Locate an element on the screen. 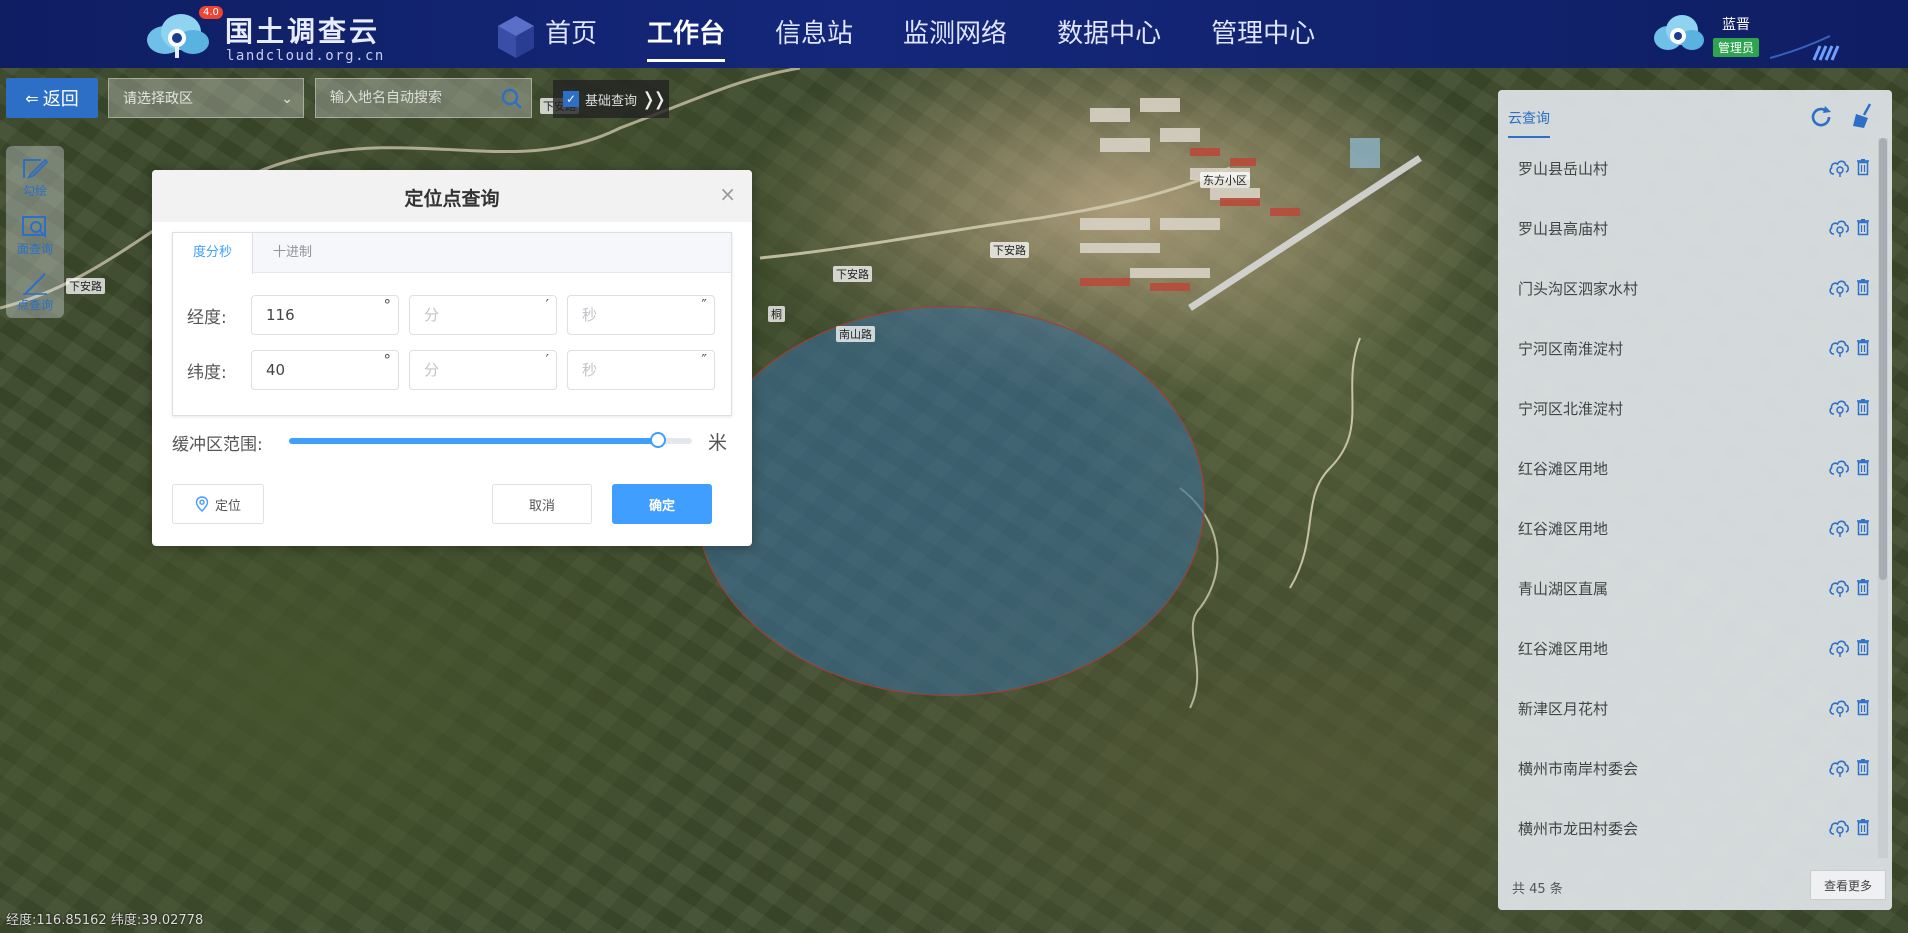  tool-area-query: 面查询 is located at coordinates (35, 235).